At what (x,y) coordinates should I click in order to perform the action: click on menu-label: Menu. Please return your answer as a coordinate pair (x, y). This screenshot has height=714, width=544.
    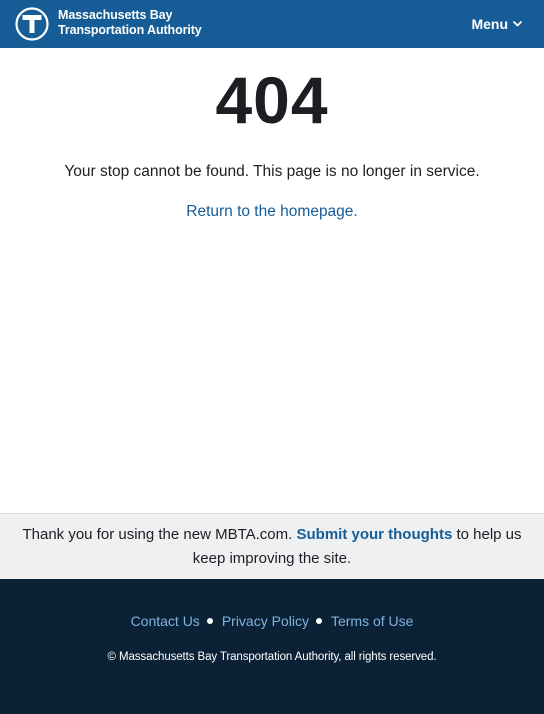
    Looking at the image, I should click on (489, 24).